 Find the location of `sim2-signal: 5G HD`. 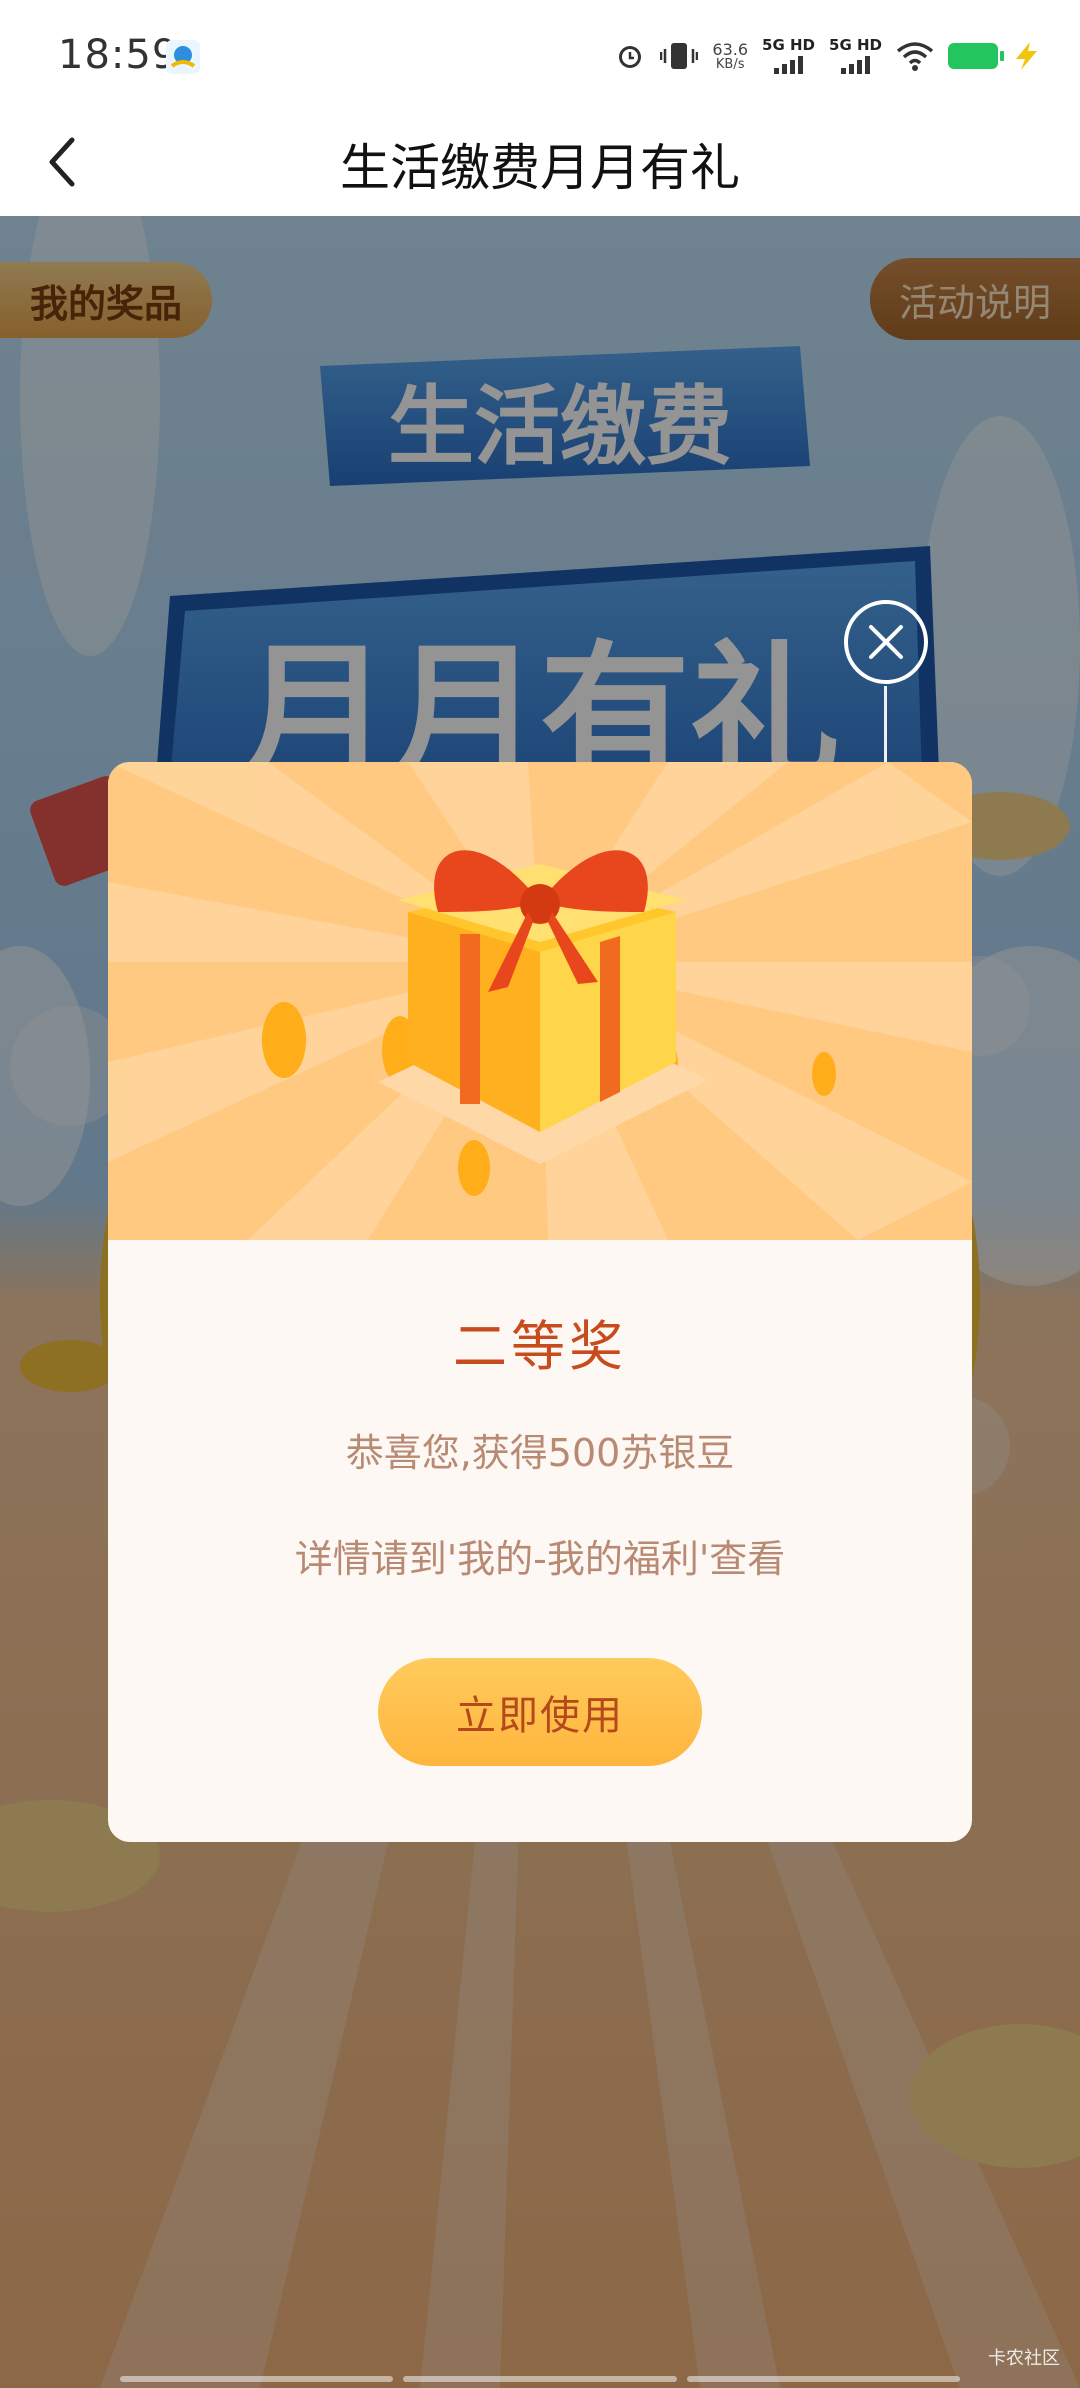

sim2-signal: 5G HD is located at coordinates (855, 56).